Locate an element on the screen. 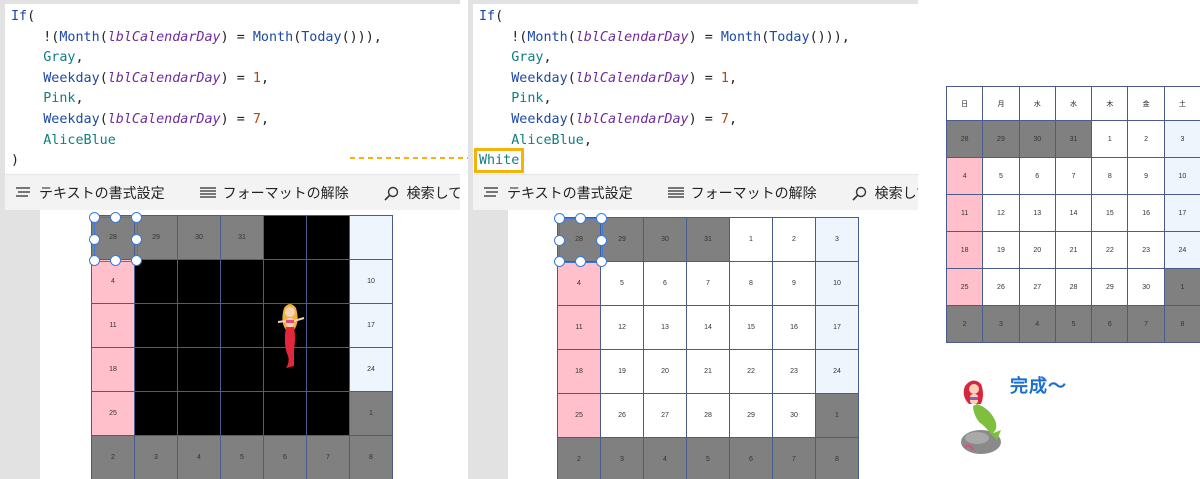  calendar-day-cell: 14 is located at coordinates (708, 328).